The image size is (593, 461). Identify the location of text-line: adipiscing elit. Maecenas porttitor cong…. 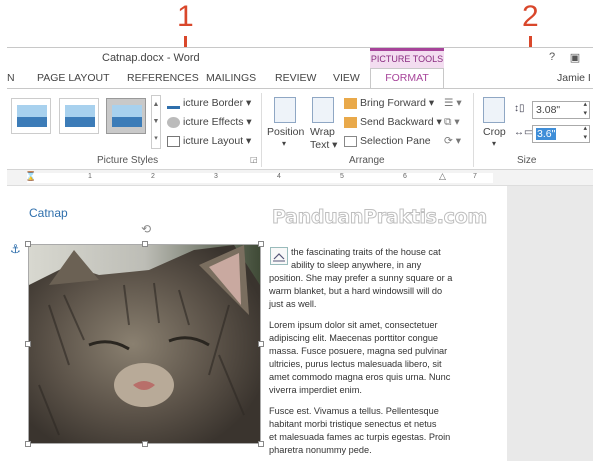
(354, 338).